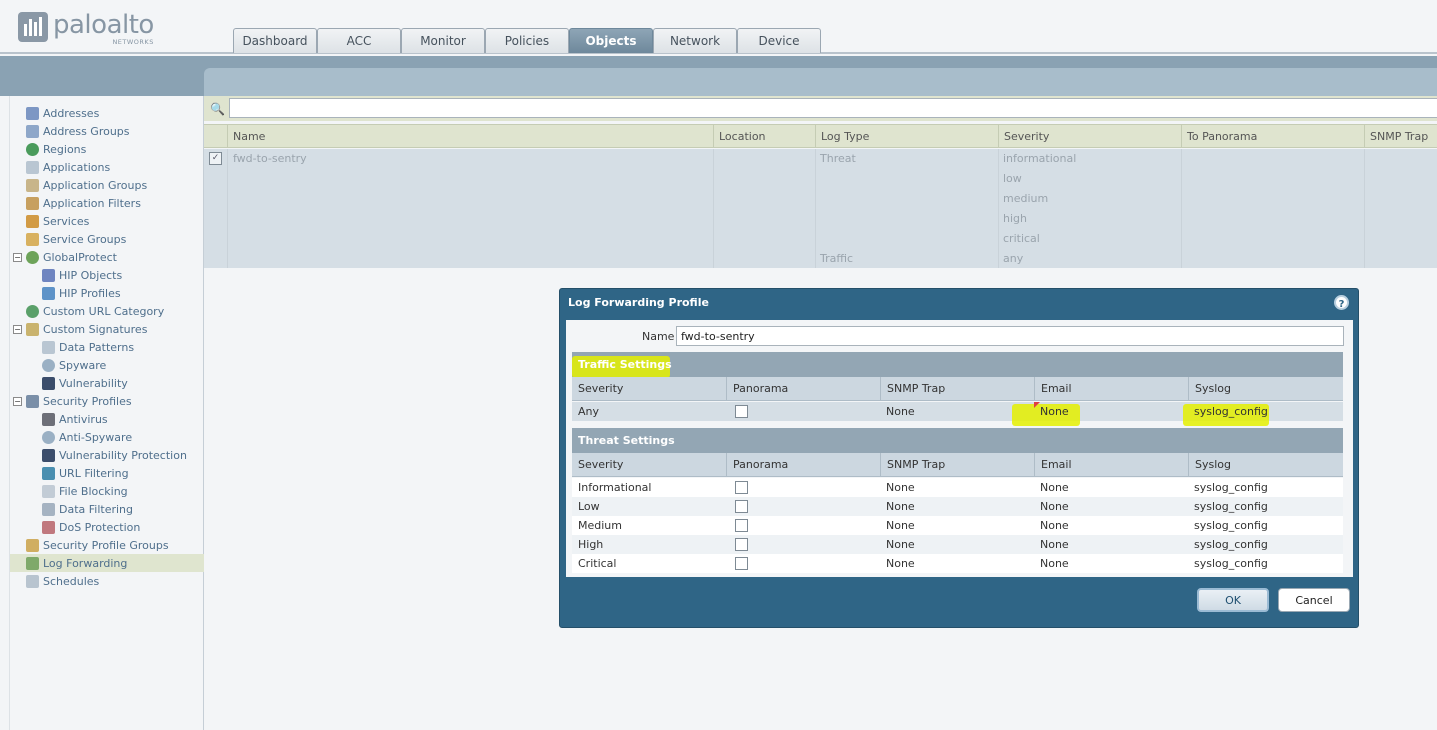  Describe the element at coordinates (1314, 600) in the screenshot. I see `cancel-button: Cancel` at that location.